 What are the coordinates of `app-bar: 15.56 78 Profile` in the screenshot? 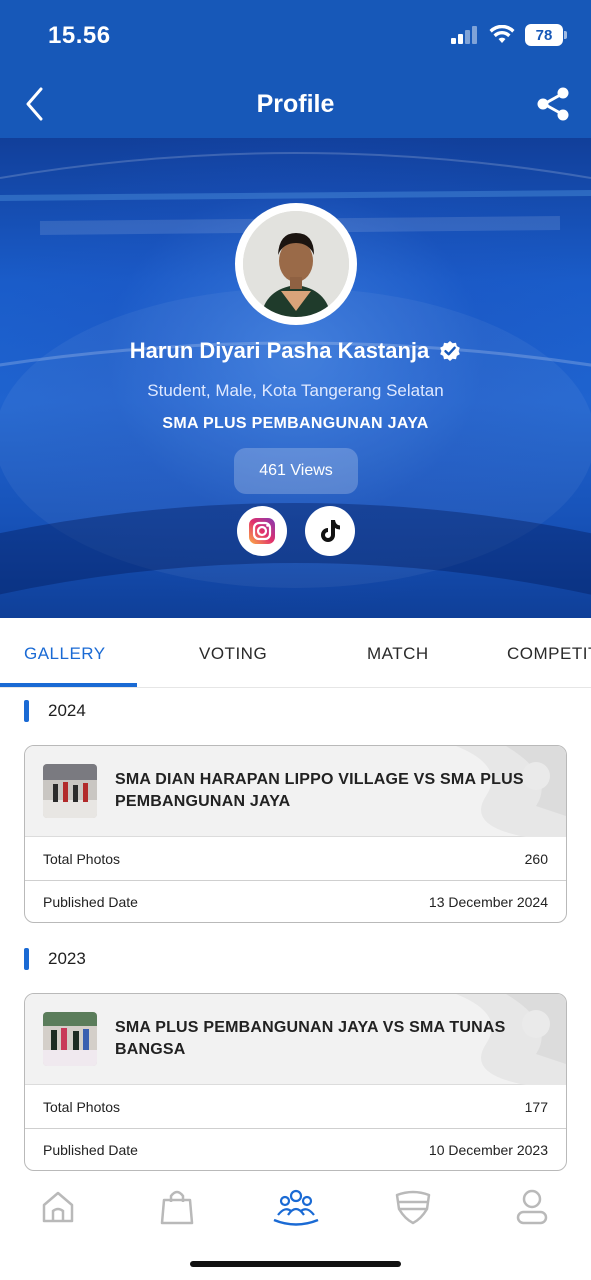 It's located at (295, 69).